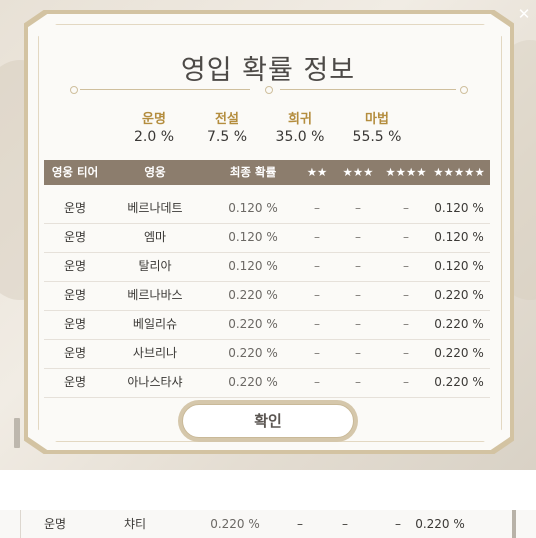 The height and width of the screenshot is (538, 536). I want to click on summary-item: 희귀 35.0 %, so click(300, 129).